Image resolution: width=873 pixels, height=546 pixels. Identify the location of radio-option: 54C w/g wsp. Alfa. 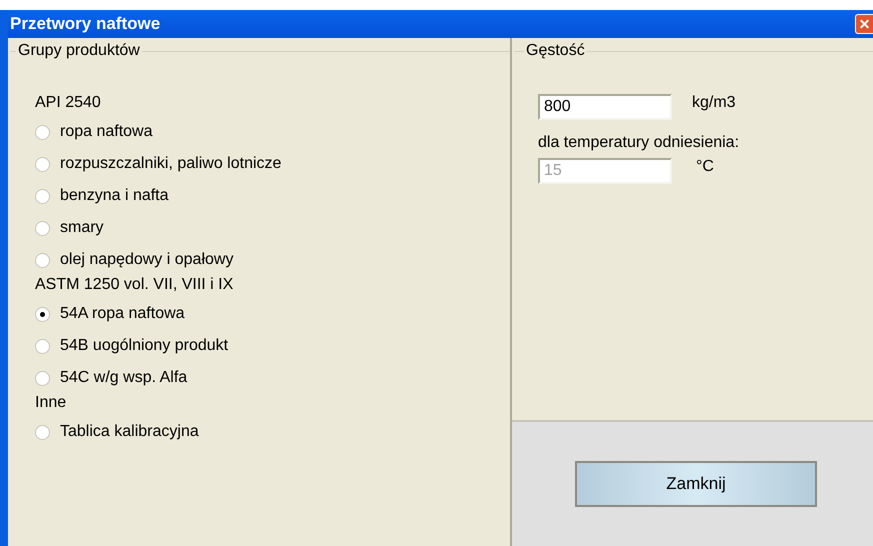
(272, 378).